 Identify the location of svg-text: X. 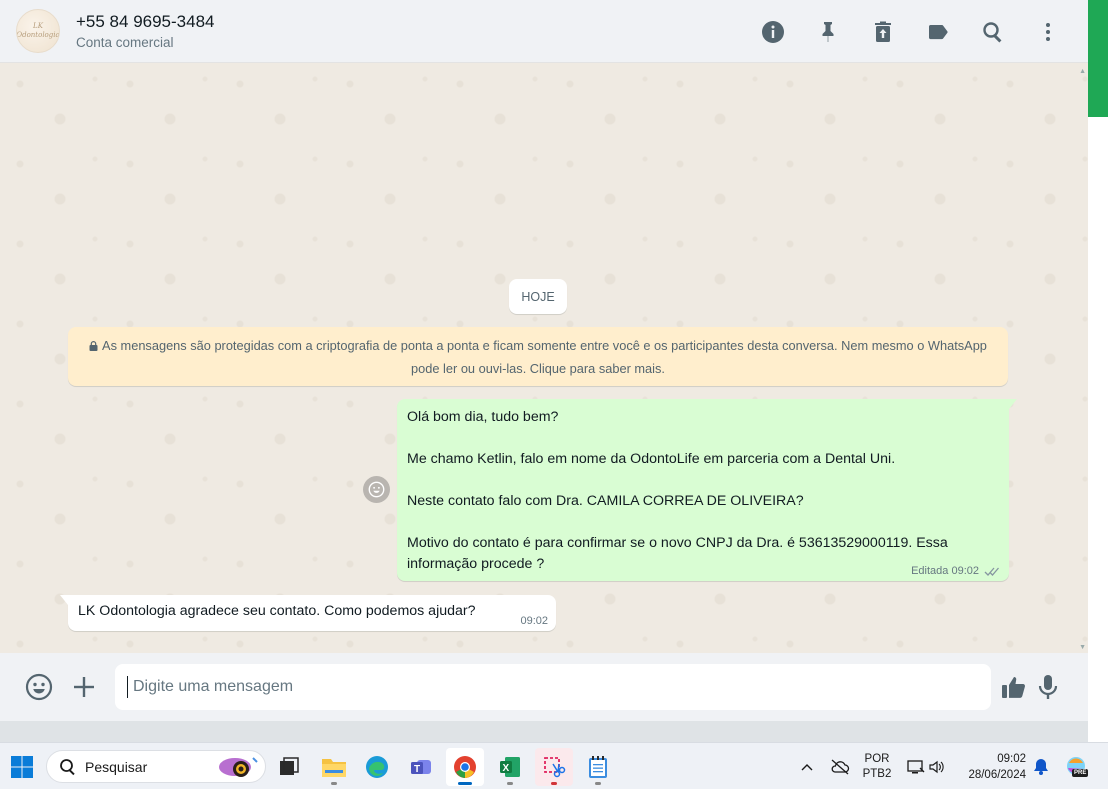
(506, 768).